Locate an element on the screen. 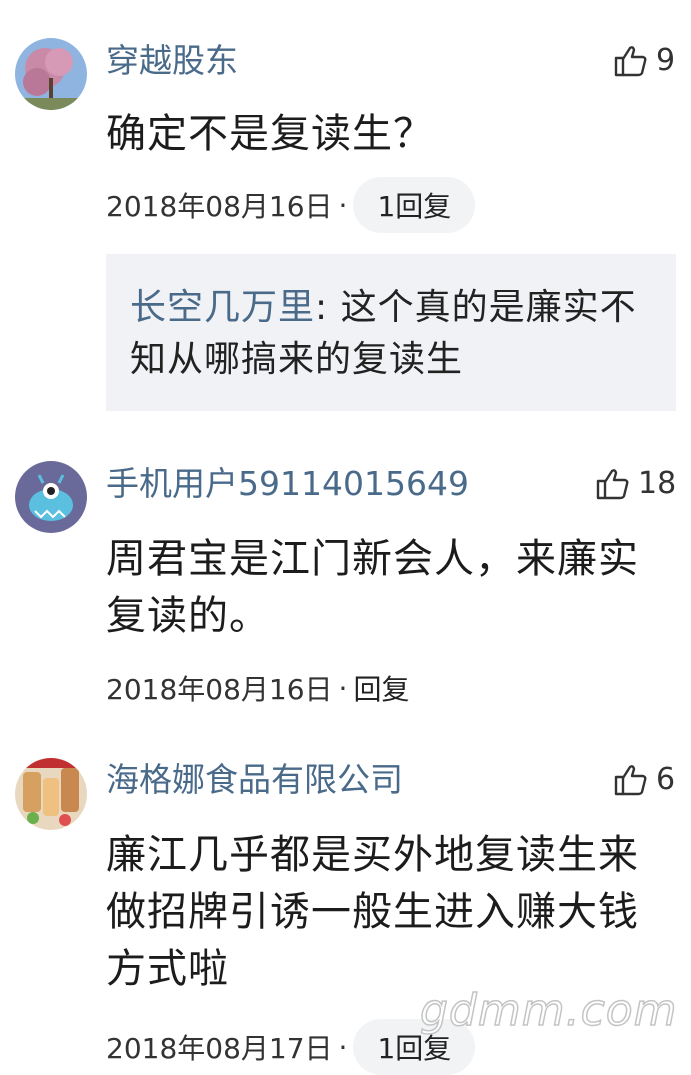 The height and width of the screenshot is (1075, 691). watermark: gdmm.com is located at coordinates (548, 1010).